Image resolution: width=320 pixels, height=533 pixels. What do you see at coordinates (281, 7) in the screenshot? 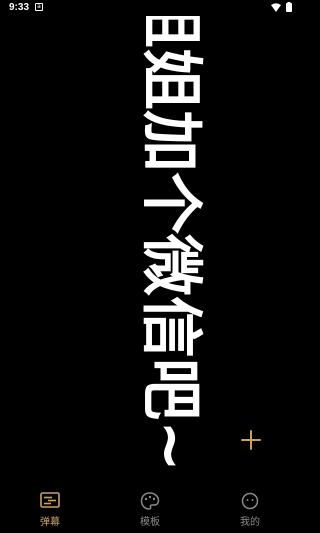
I see `status-indicators` at bounding box center [281, 7].